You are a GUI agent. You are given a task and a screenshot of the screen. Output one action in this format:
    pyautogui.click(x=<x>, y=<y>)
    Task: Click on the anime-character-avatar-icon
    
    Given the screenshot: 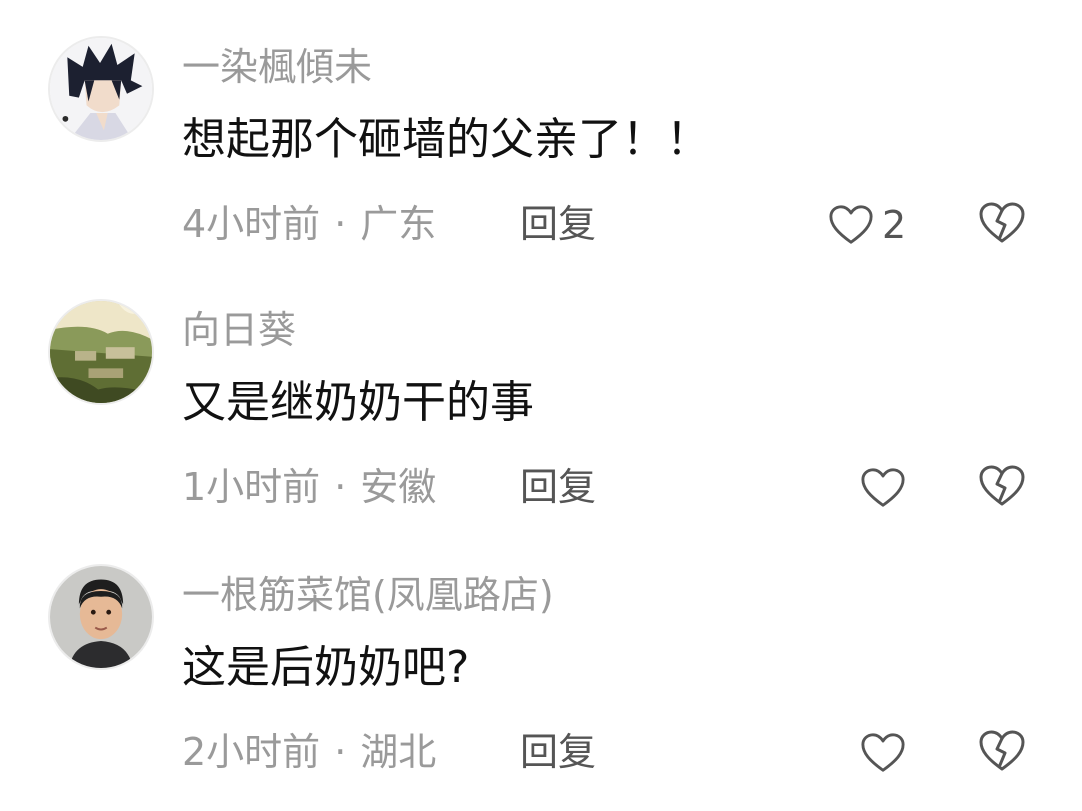 What is the action you would take?
    pyautogui.click(x=101, y=89)
    